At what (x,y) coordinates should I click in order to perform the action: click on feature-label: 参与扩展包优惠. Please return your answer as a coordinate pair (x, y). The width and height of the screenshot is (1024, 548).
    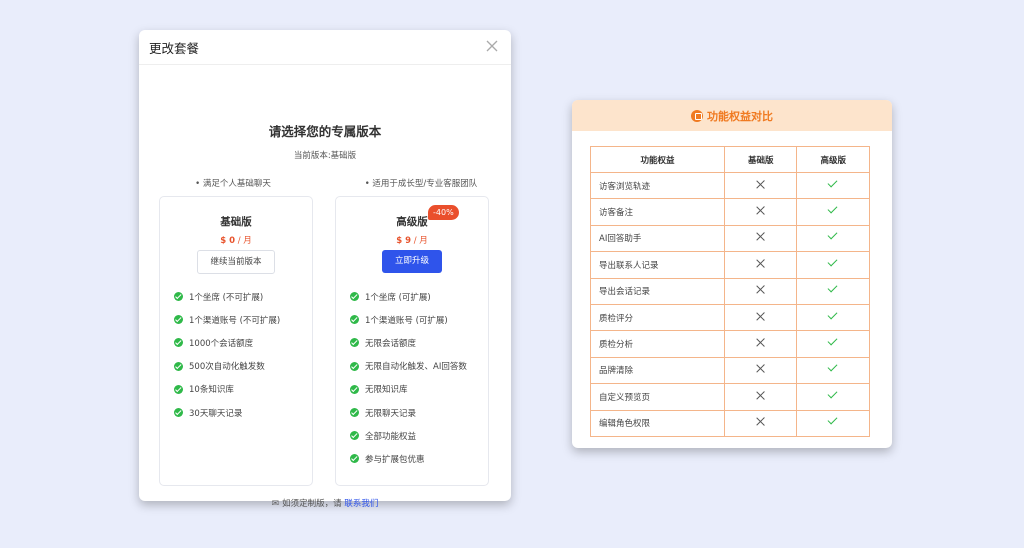
    Looking at the image, I should click on (395, 459).